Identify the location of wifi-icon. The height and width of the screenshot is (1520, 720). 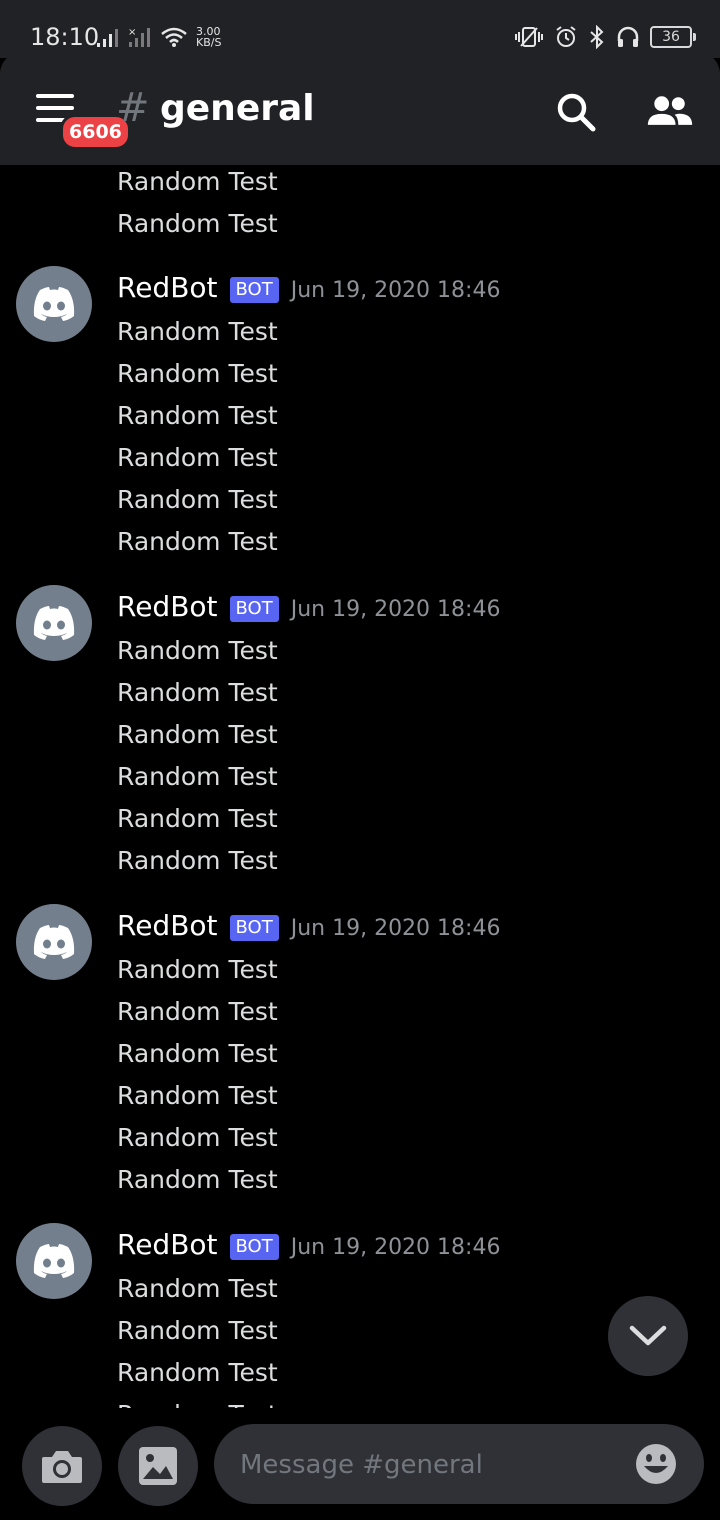
(174, 37).